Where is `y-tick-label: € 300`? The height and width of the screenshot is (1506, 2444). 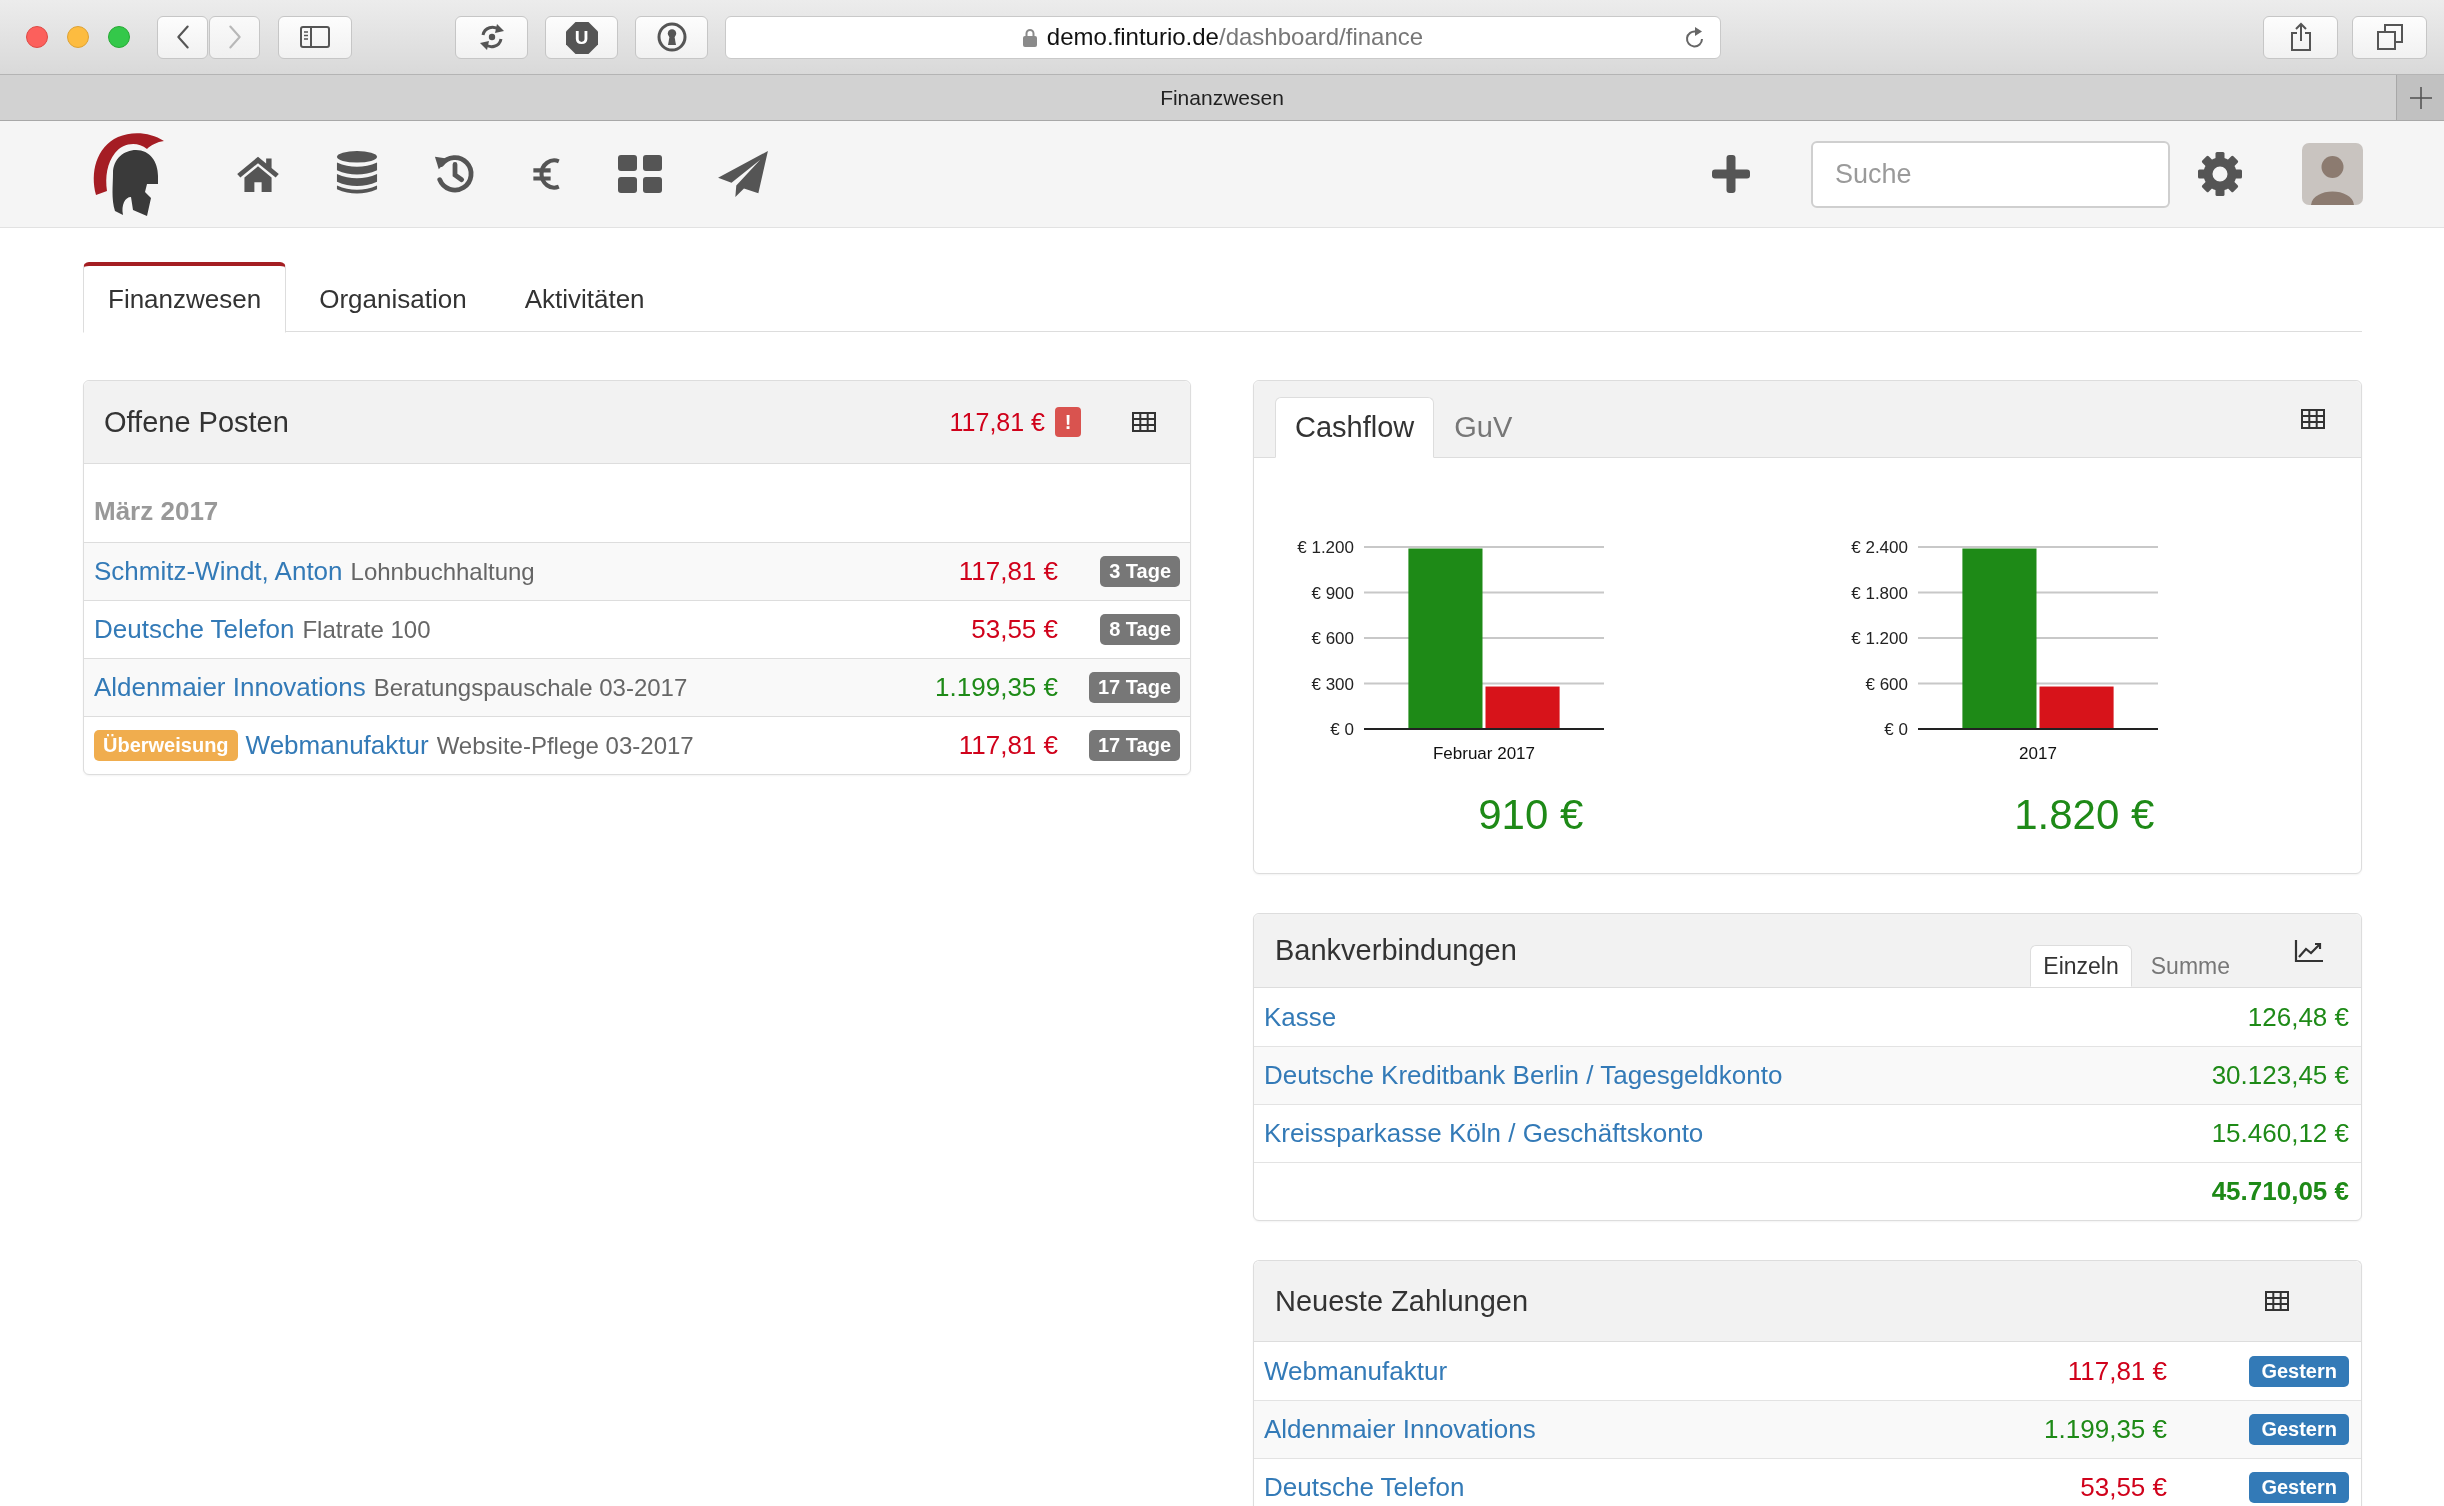
y-tick-label: € 300 is located at coordinates (1332, 684).